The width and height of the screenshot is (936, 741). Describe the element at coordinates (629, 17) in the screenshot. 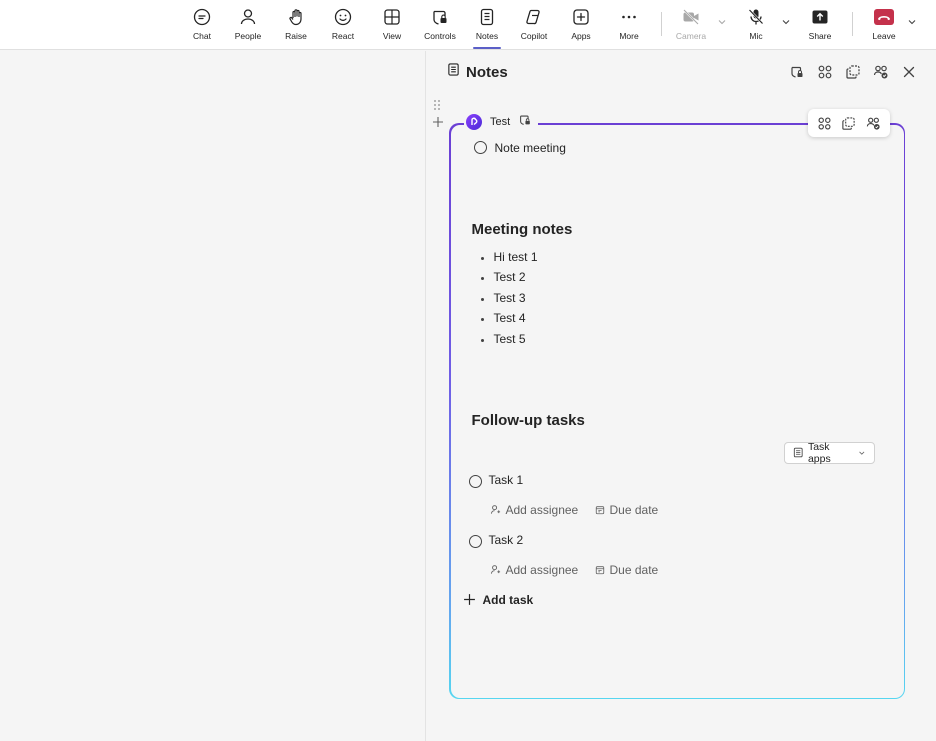

I see `more-dots-icon` at that location.